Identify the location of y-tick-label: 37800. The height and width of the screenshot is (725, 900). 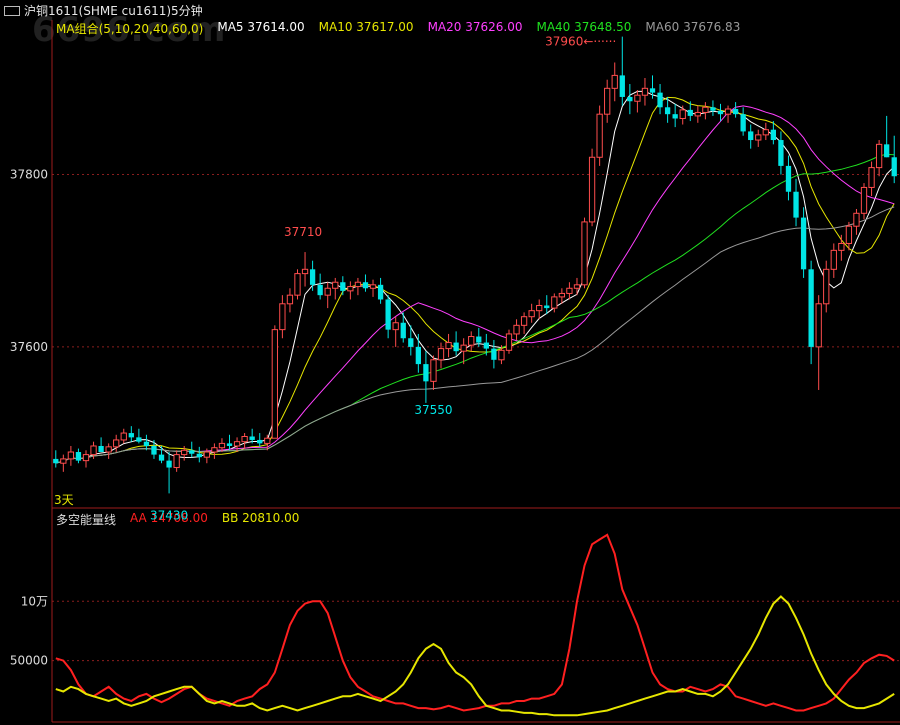
(29, 175).